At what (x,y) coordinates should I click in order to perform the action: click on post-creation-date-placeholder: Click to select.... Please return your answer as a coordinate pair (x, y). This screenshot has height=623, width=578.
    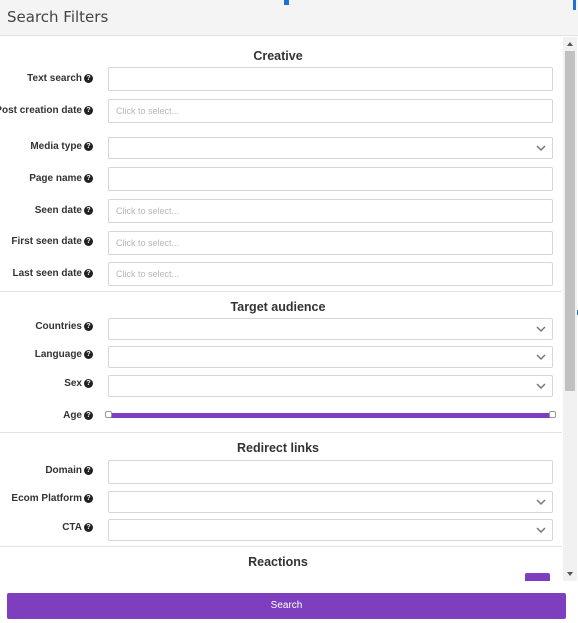
    Looking at the image, I should click on (148, 111).